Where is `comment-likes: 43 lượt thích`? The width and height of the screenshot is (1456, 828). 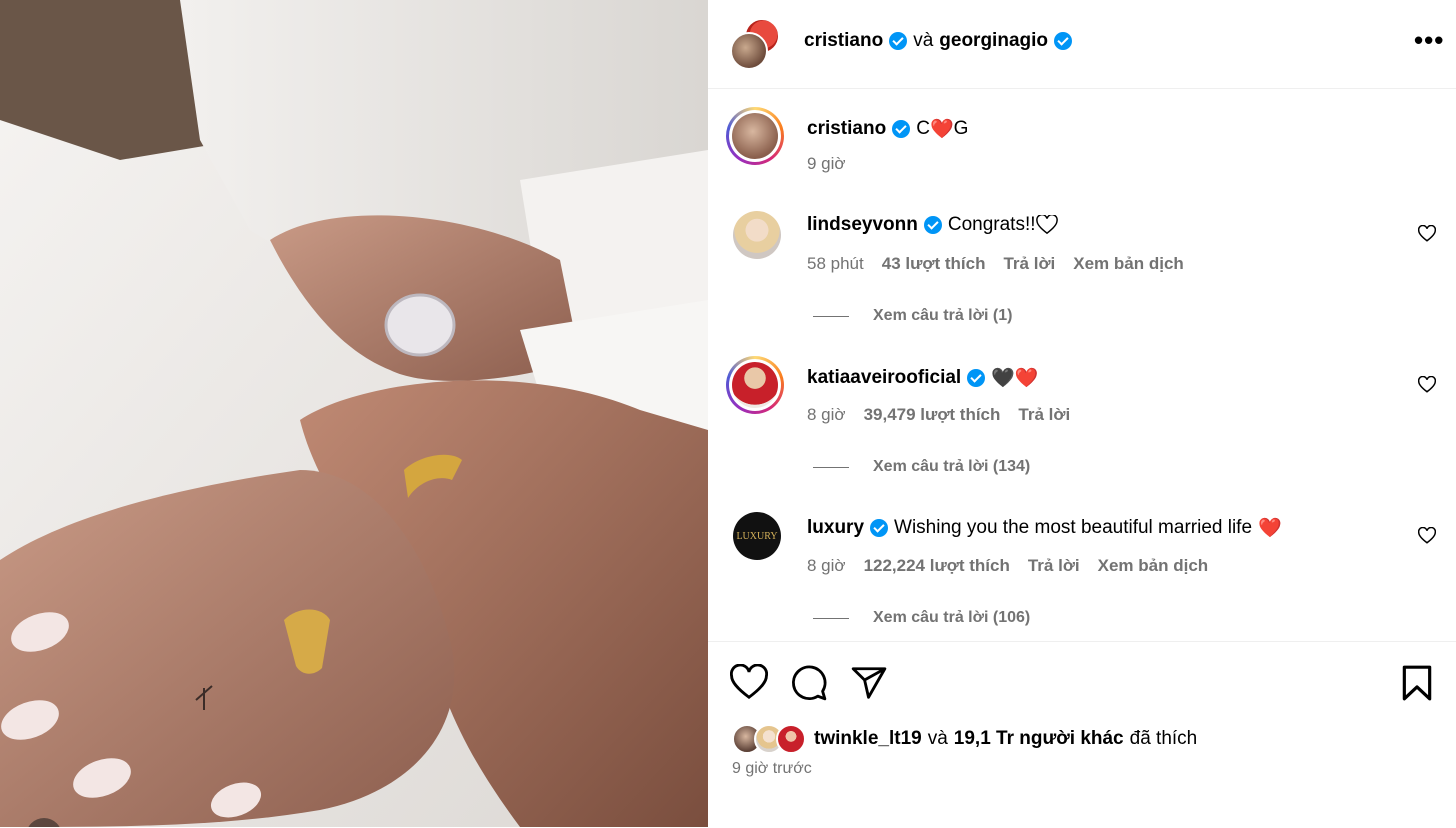 comment-likes: 43 lượt thích is located at coordinates (934, 264).